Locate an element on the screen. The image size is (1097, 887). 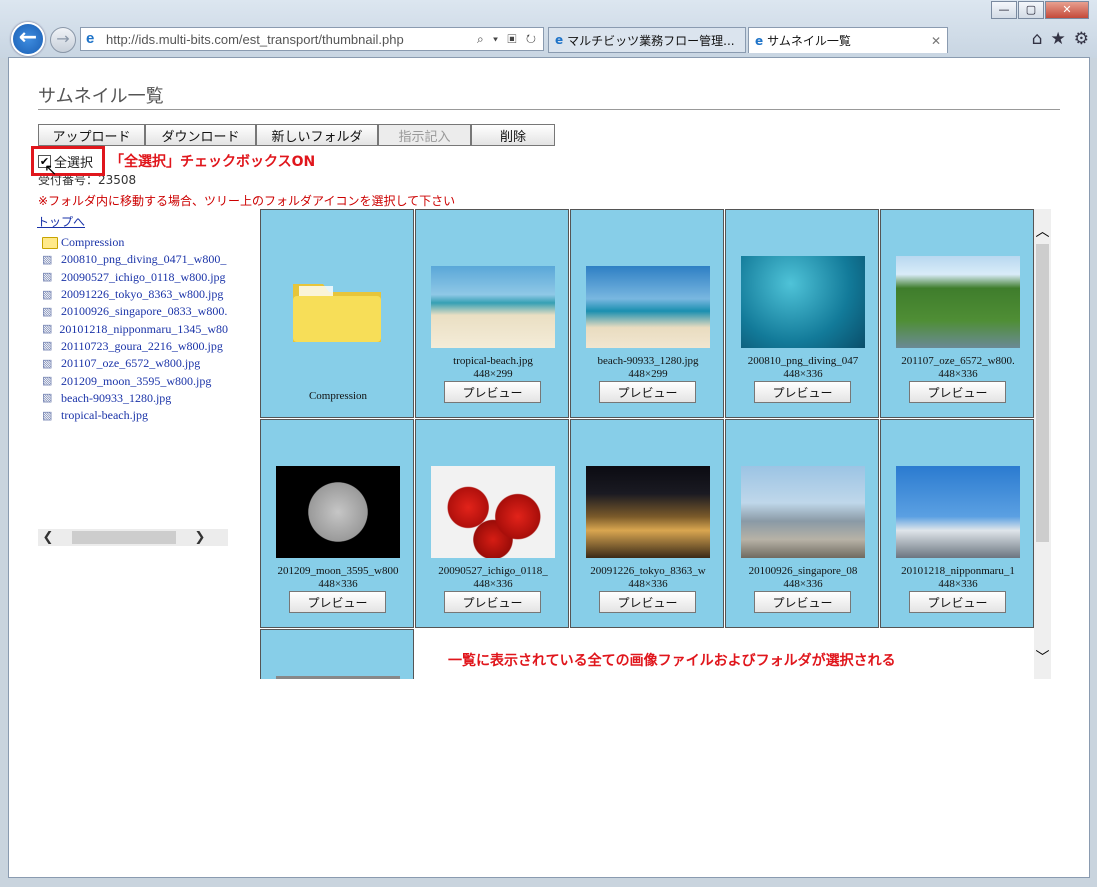
folder-tile: Compression is located at coordinates (337, 313).